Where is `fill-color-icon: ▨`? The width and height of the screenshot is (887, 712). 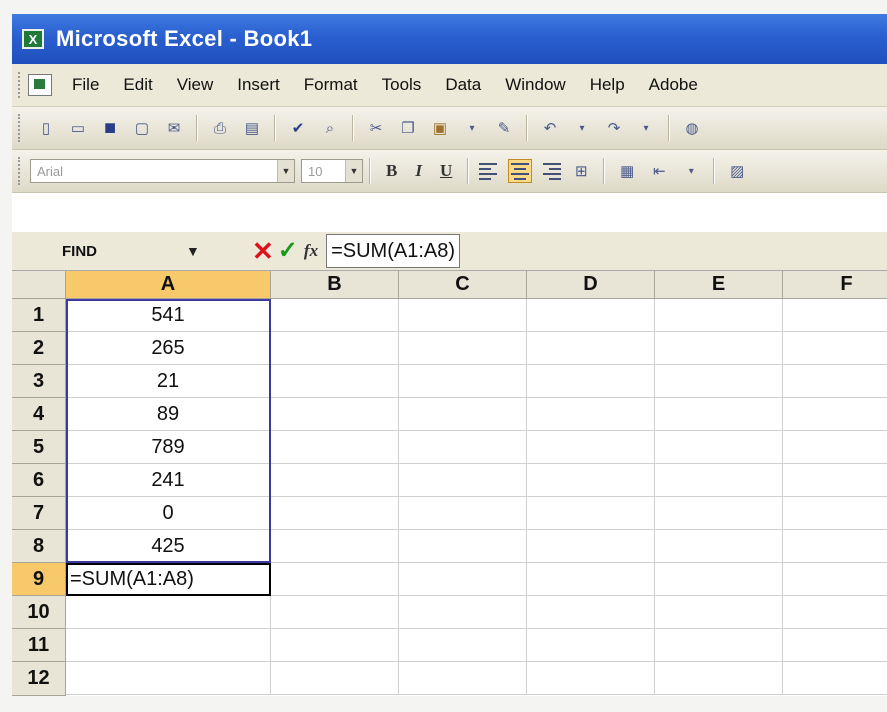 fill-color-icon: ▨ is located at coordinates (737, 171).